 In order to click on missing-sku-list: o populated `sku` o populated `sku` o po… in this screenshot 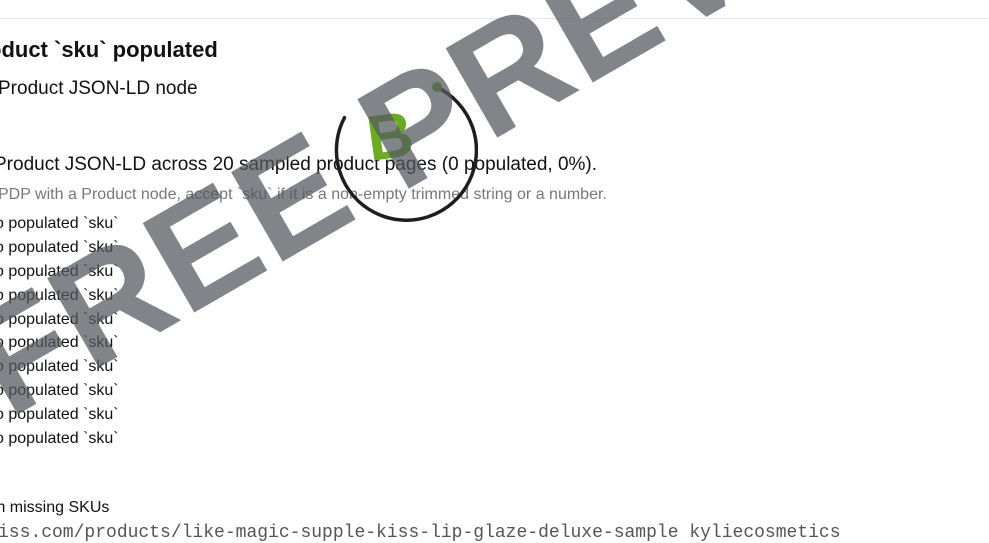, I will do `click(59, 331)`.